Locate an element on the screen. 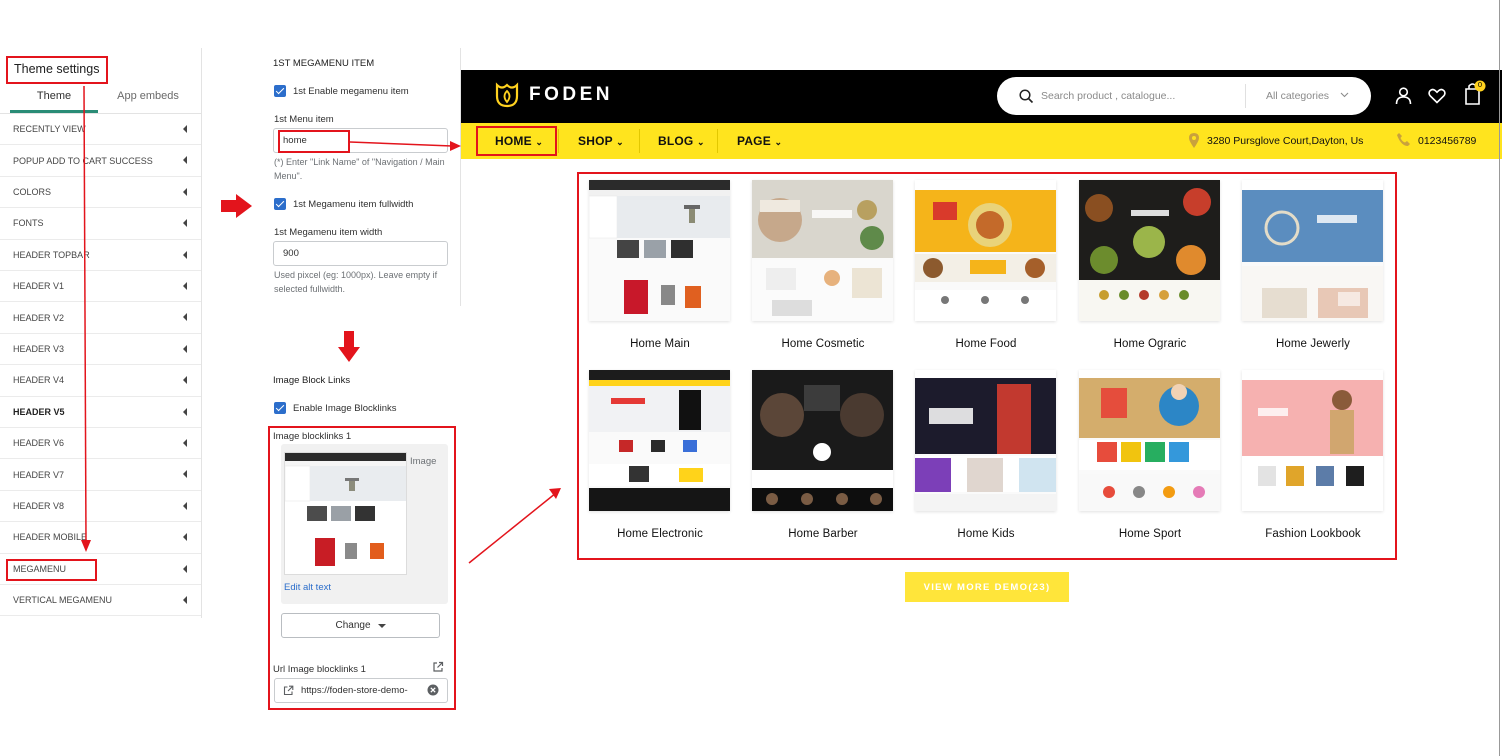 The height and width of the screenshot is (756, 1502). window-edge is located at coordinates (1499, 378).